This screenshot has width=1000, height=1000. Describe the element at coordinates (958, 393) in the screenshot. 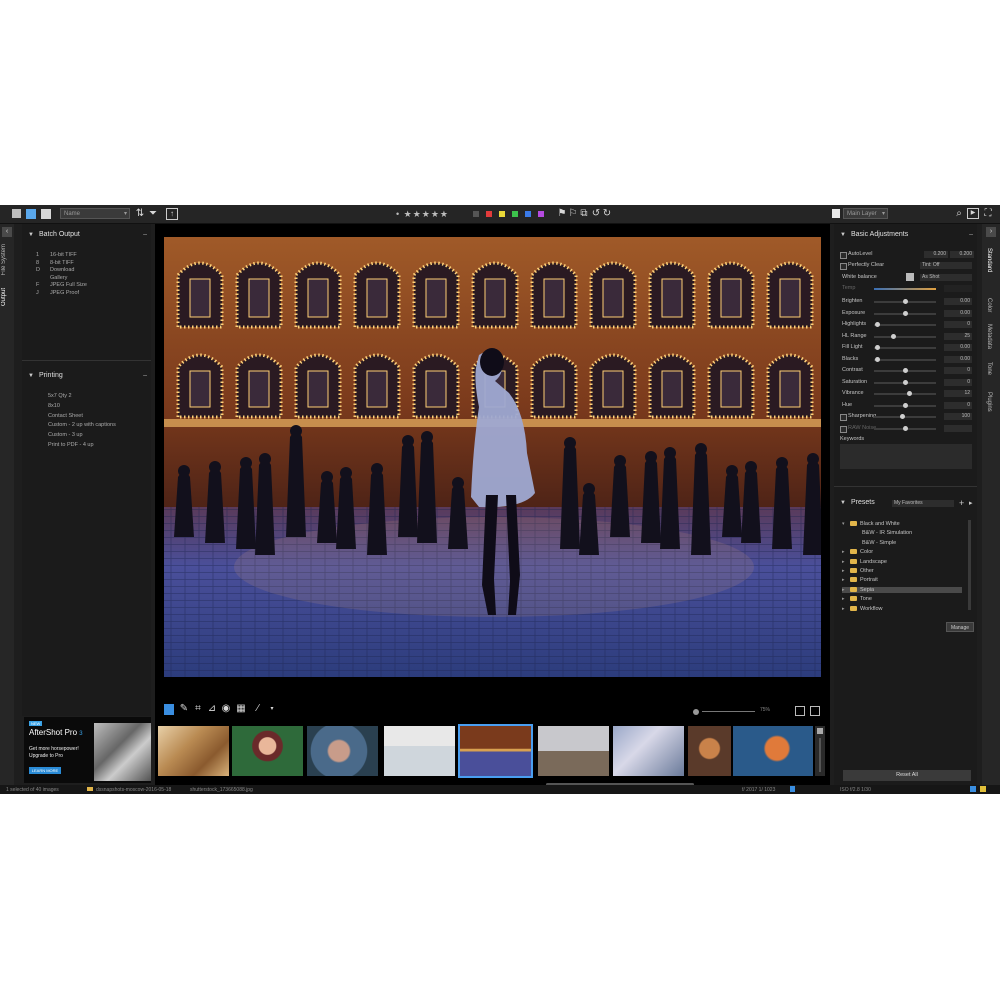

I see `adjustment-value: 12` at that location.